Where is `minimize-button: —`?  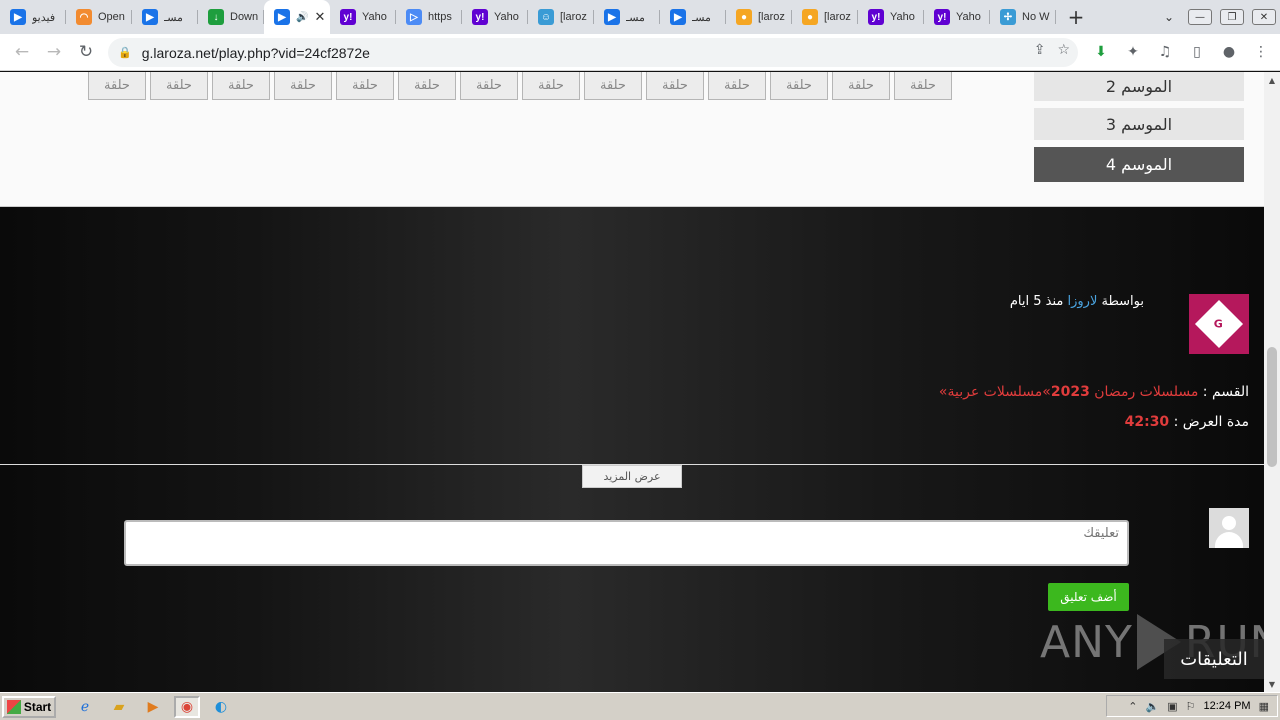 minimize-button: — is located at coordinates (1200, 17).